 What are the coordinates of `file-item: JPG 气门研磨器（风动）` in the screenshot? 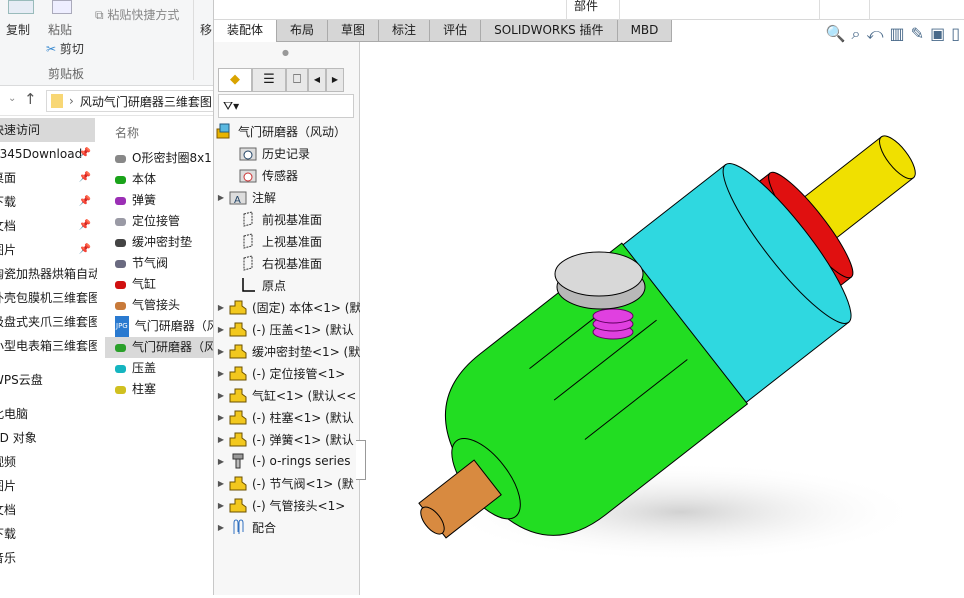 It's located at (159, 326).